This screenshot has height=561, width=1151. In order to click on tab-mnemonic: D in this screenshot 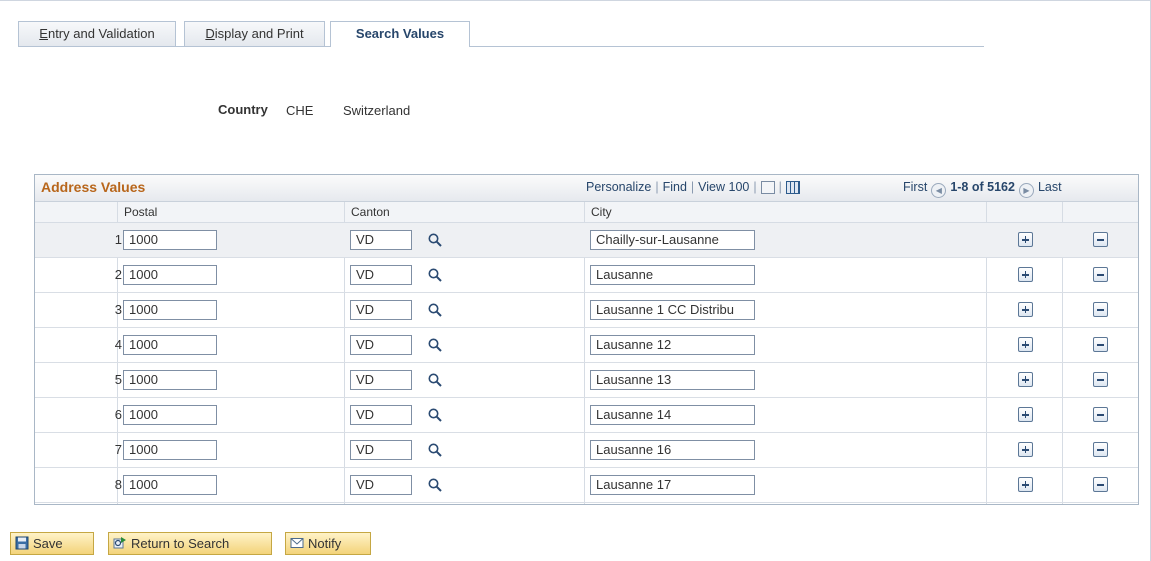, I will do `click(210, 33)`.